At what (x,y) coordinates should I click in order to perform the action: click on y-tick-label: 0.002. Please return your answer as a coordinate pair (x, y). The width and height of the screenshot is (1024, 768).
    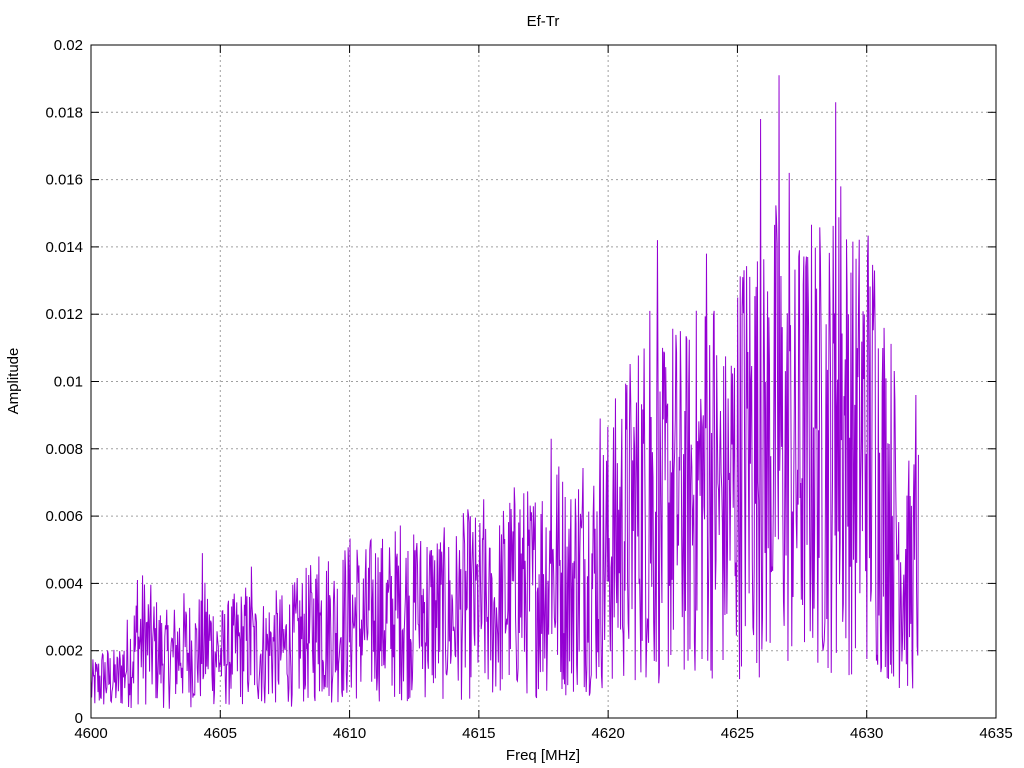
    Looking at the image, I should click on (64, 651).